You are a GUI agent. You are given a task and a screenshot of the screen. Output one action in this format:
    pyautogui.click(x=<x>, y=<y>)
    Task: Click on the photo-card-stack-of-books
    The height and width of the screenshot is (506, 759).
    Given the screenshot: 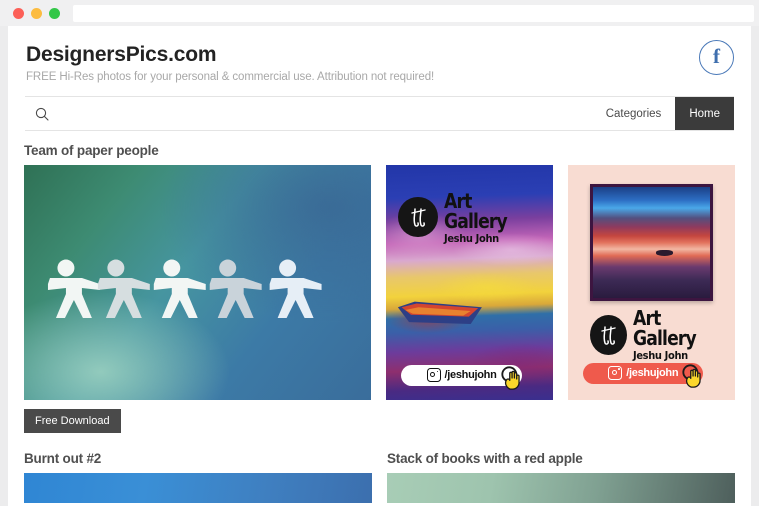 What is the action you would take?
    pyautogui.click(x=561, y=488)
    